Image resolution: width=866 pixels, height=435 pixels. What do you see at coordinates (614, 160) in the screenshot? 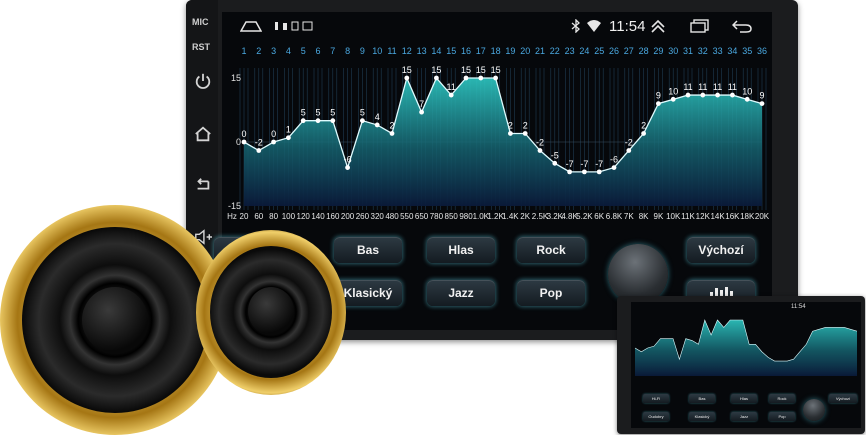
I see `band-value-label: -6` at bounding box center [614, 160].